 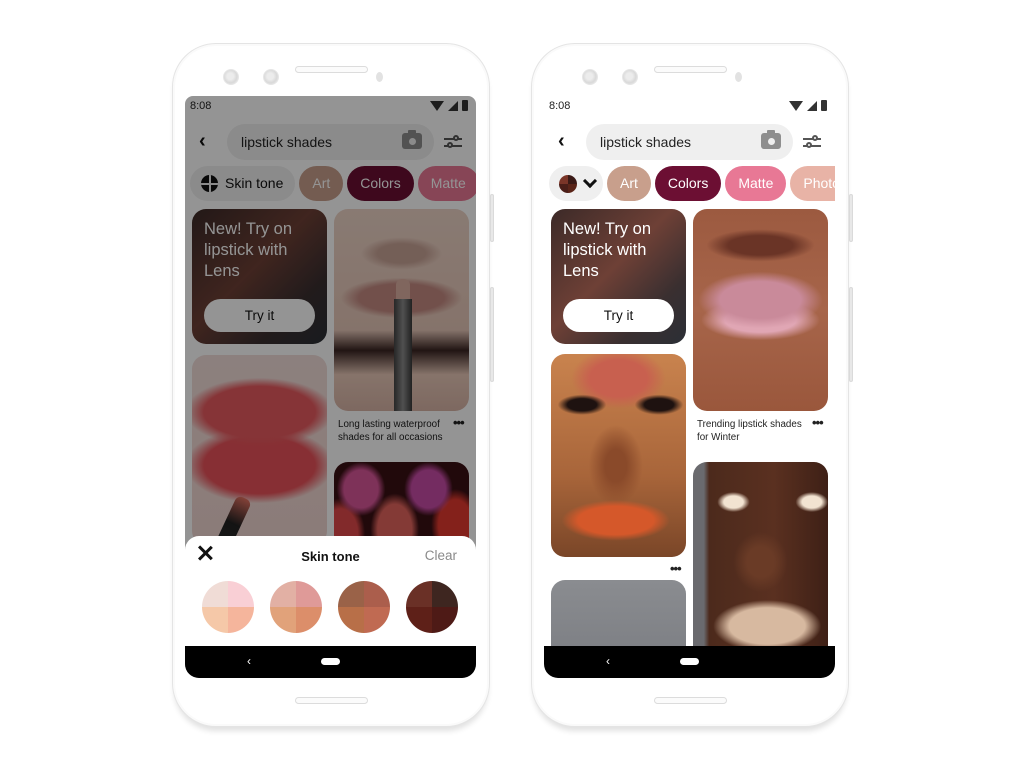 I want to click on signal-icon, so click(x=812, y=105).